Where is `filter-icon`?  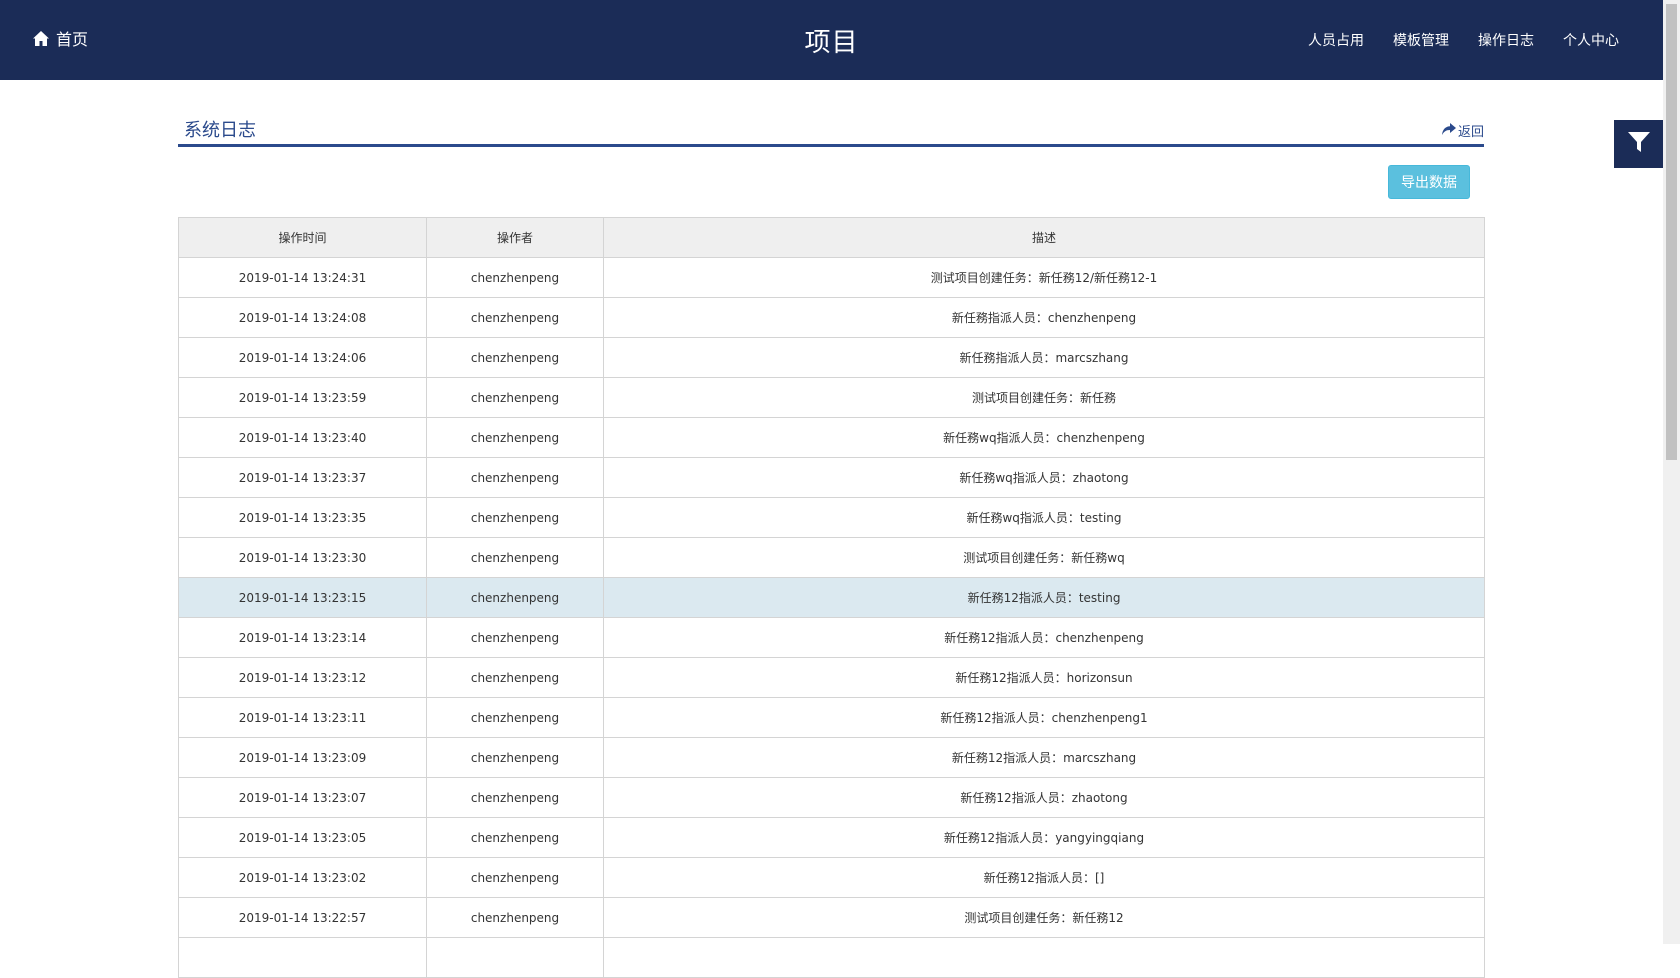 filter-icon is located at coordinates (1639, 144).